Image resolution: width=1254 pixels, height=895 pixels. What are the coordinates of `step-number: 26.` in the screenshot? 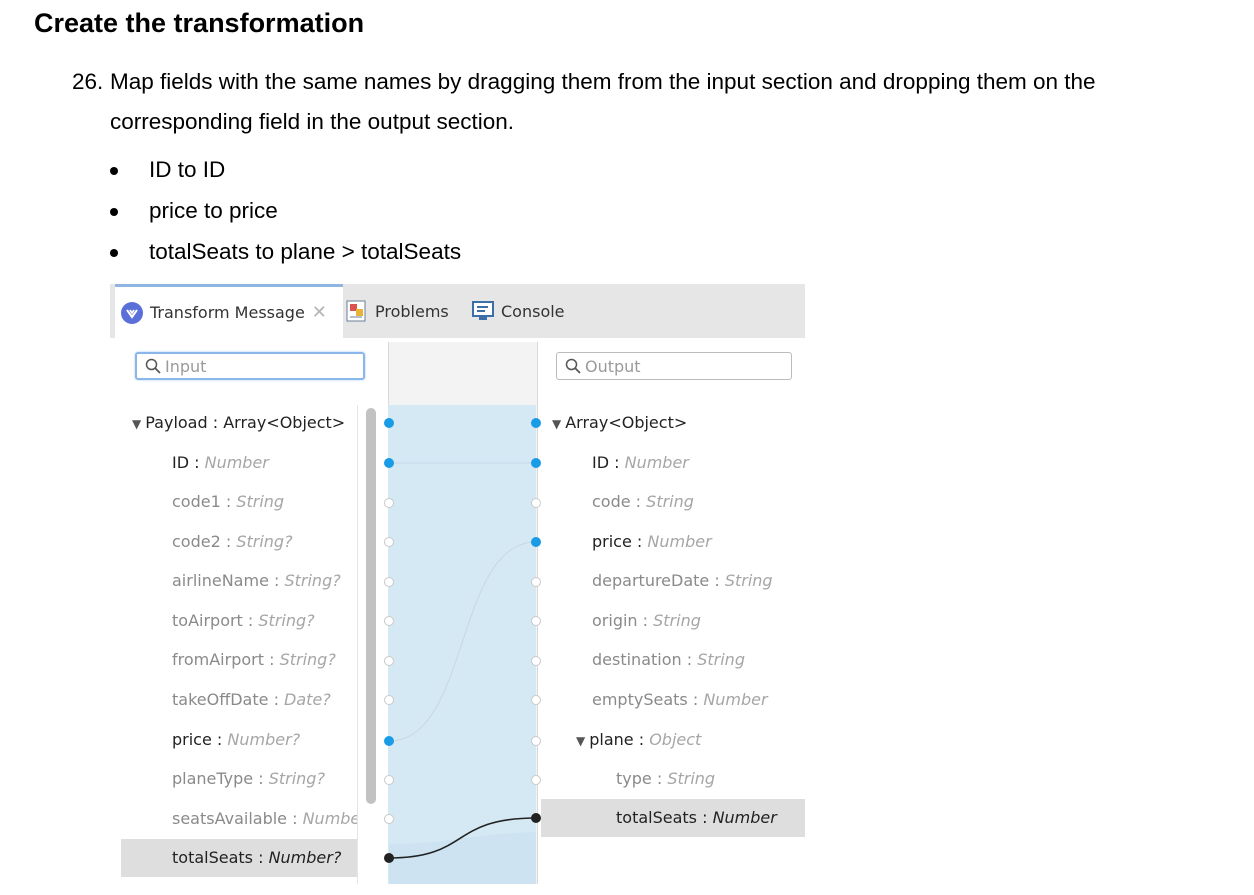 It's located at (88, 81).